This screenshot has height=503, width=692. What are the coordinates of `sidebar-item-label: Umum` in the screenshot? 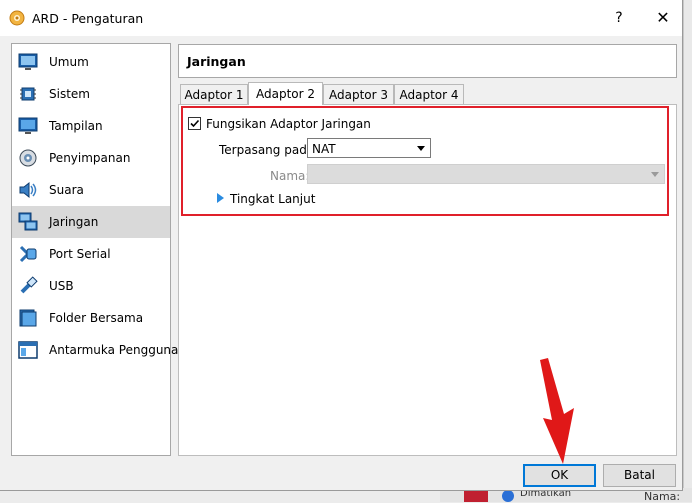 It's located at (69, 62).